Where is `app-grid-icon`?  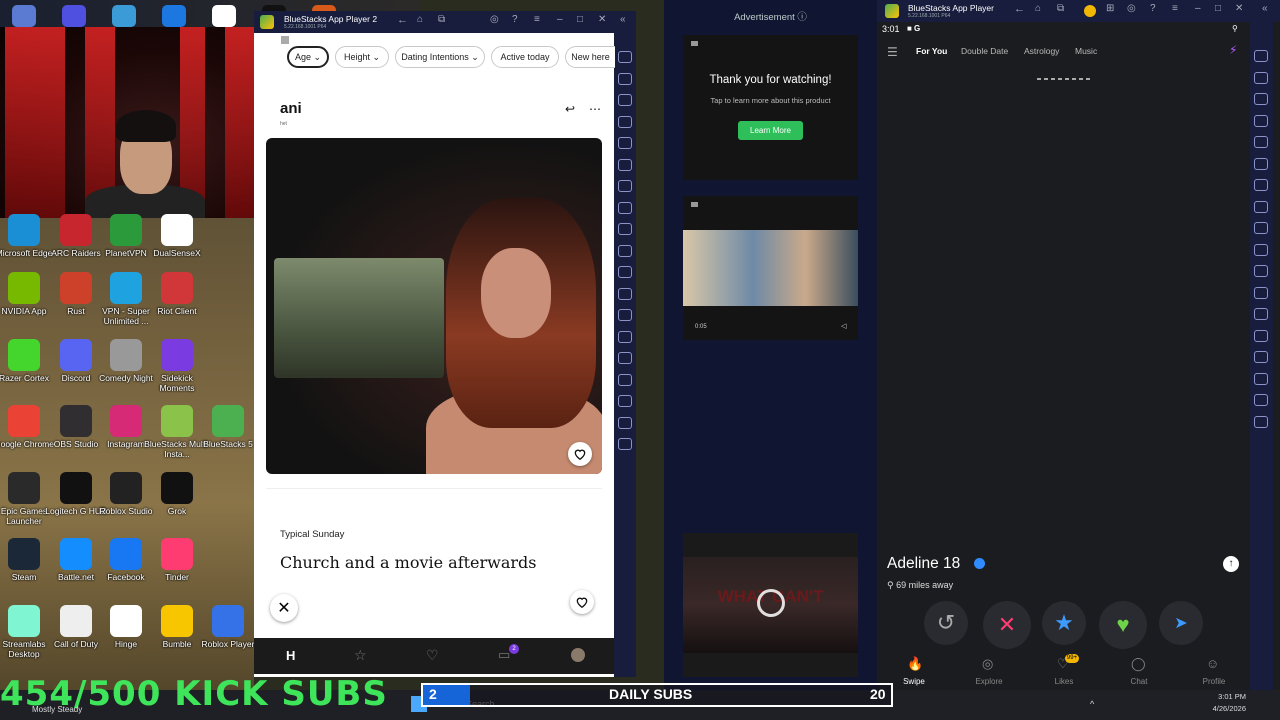
app-grid-icon is located at coordinates (74, 16).